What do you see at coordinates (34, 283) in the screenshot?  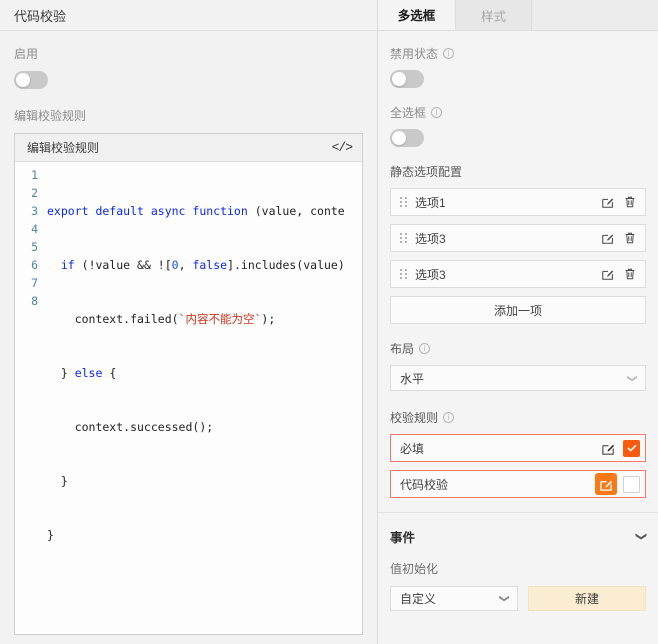 I see `line-number: 7` at bounding box center [34, 283].